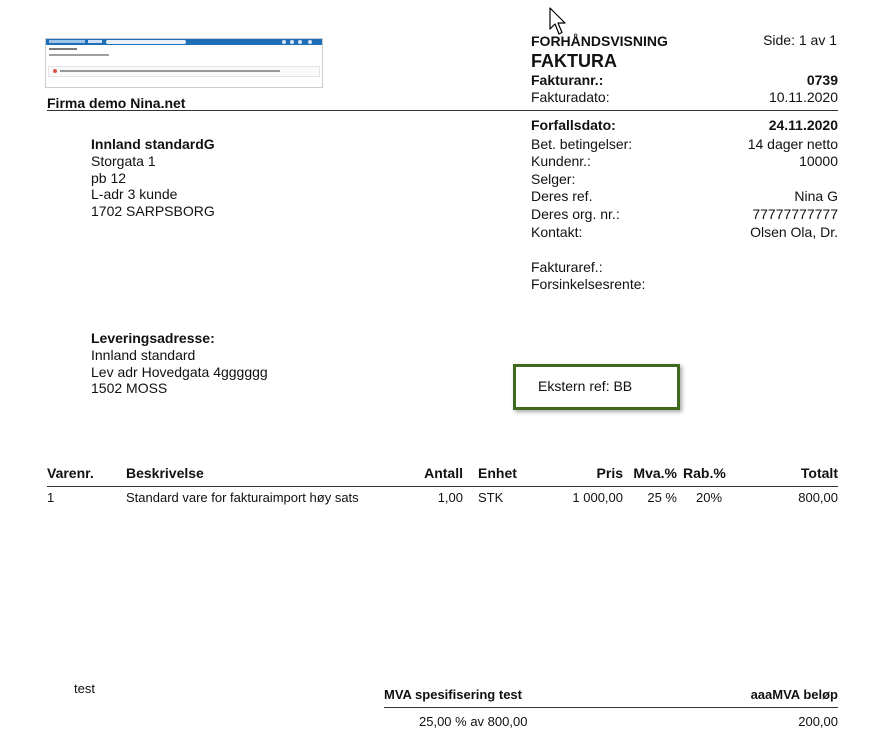  Describe the element at coordinates (575, 214) in the screenshot. I see `org-number-label: Deres org. nr.:` at that location.